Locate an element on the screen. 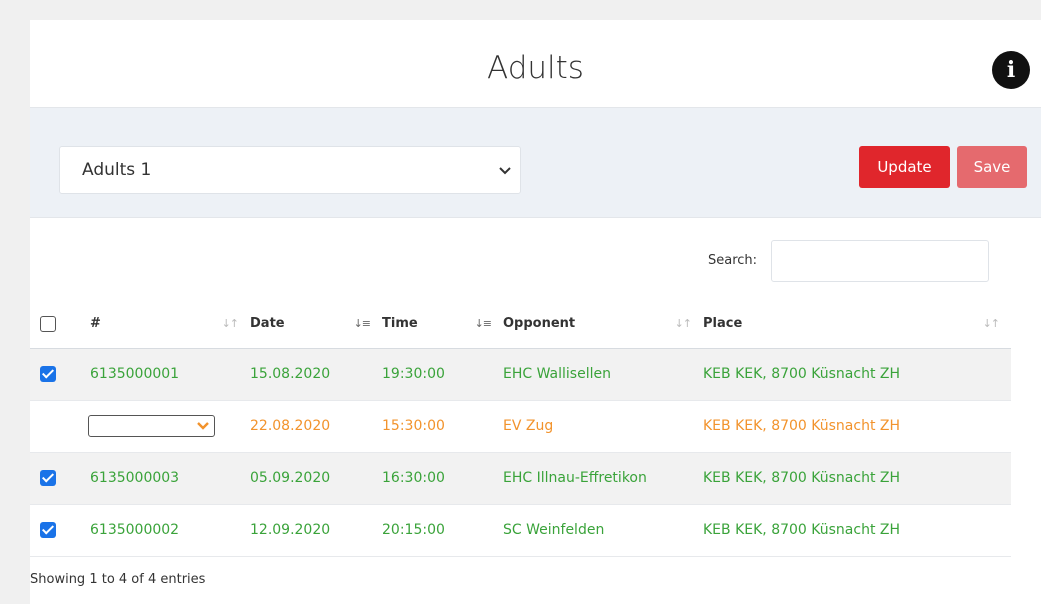 This screenshot has width=1041, height=604. info-icon: i is located at coordinates (1011, 70).